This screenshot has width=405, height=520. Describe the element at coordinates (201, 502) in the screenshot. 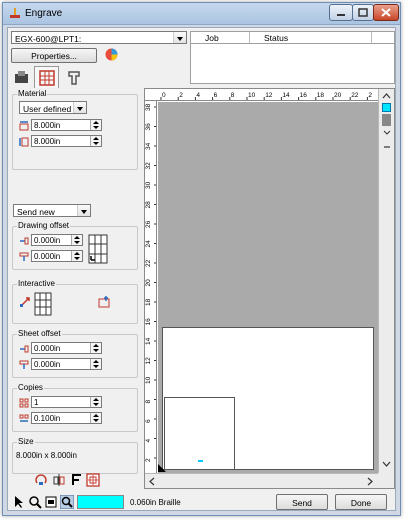

I see `bottom-toolbar: 0.060in Braille Send Done` at that location.